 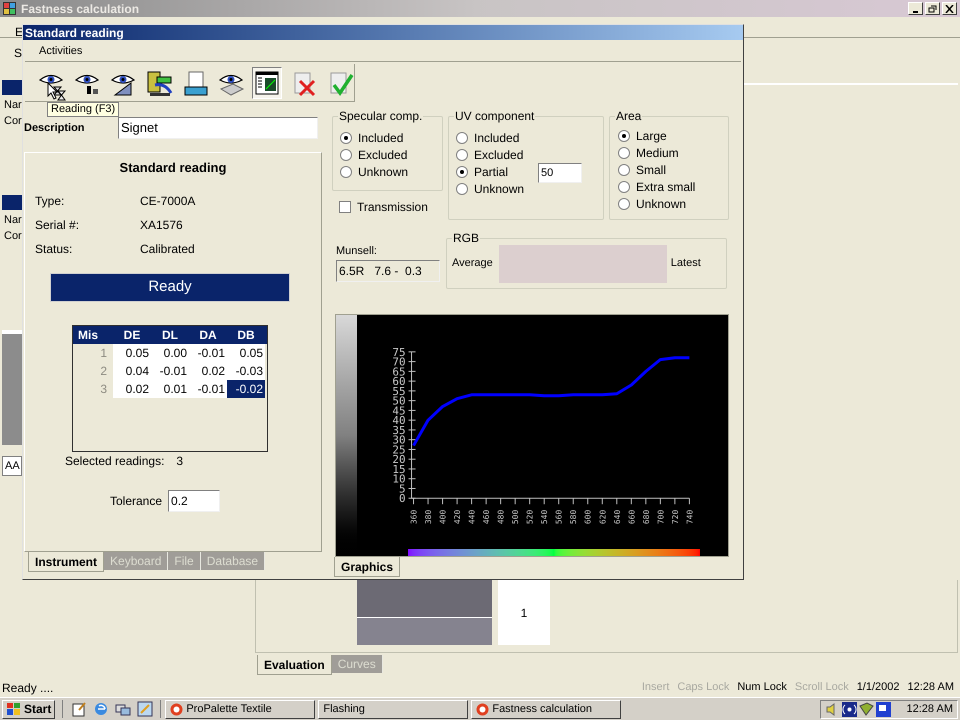 I want to click on tick-label: 580, so click(x=573, y=517).